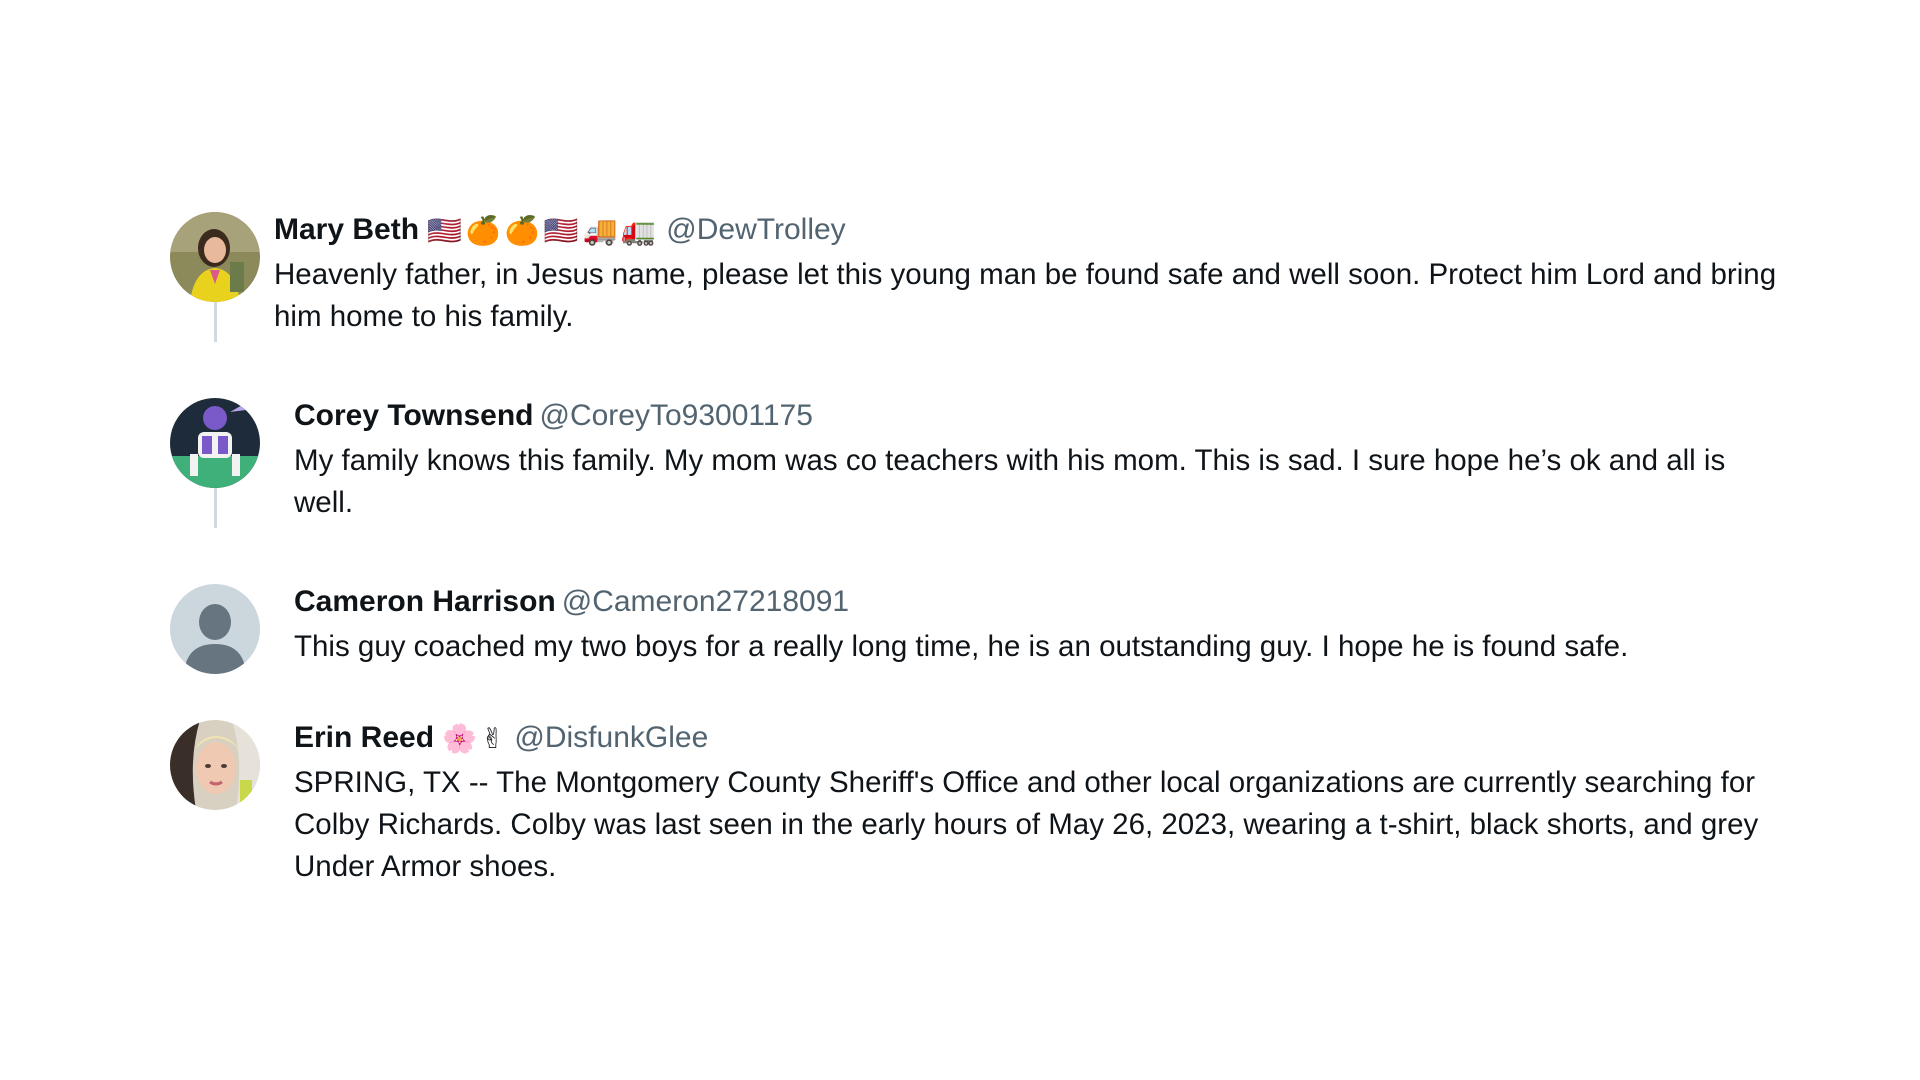 The height and width of the screenshot is (1080, 1920). I want to click on user-handle: @DisfunkGlee, so click(611, 738).